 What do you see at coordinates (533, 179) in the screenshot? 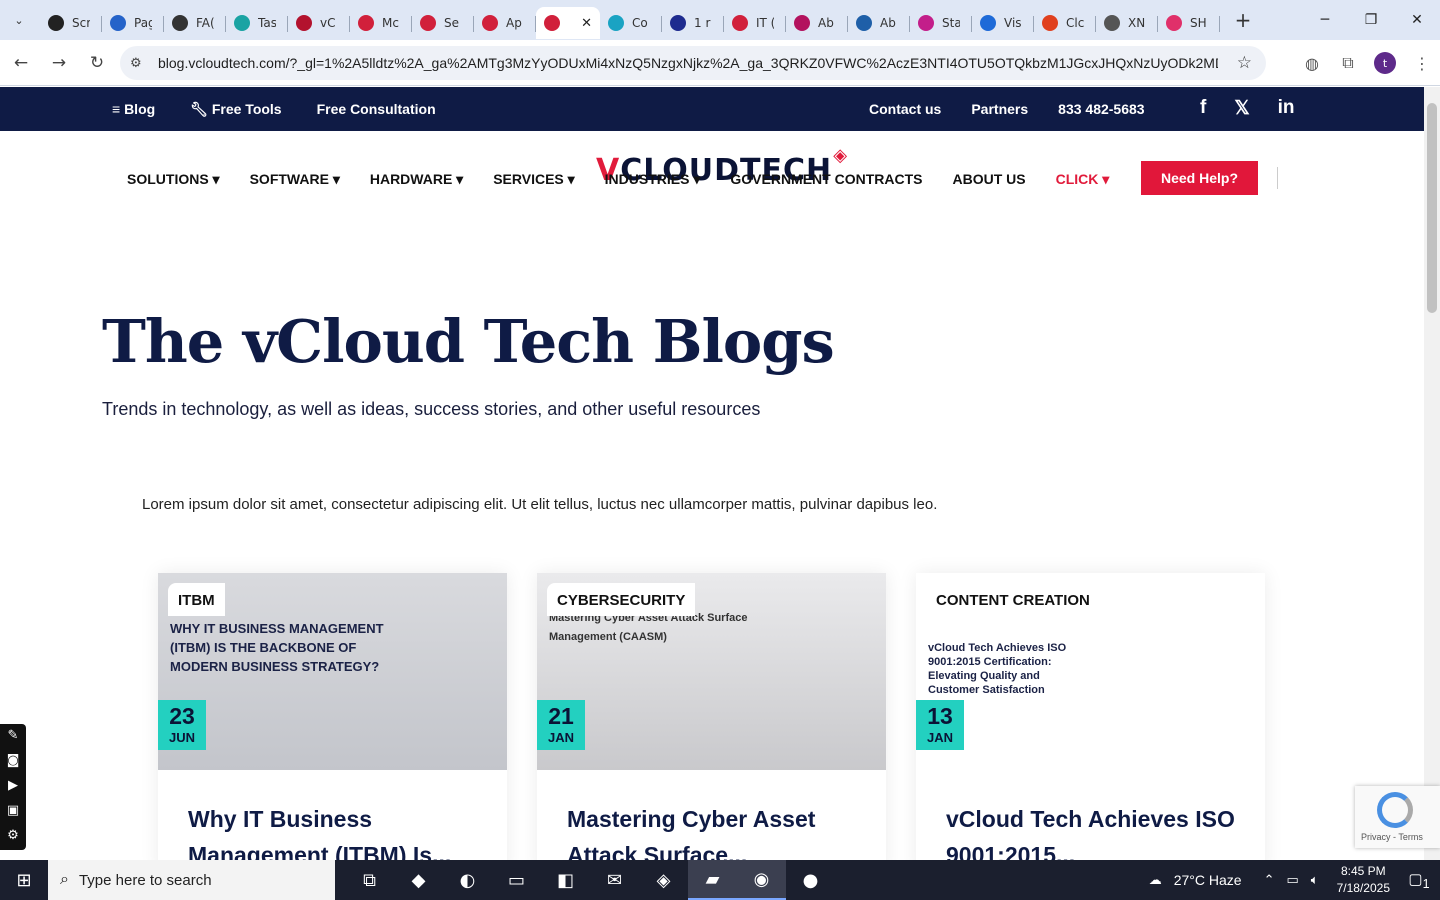
I see `menu-item: SERVICES ▾` at bounding box center [533, 179].